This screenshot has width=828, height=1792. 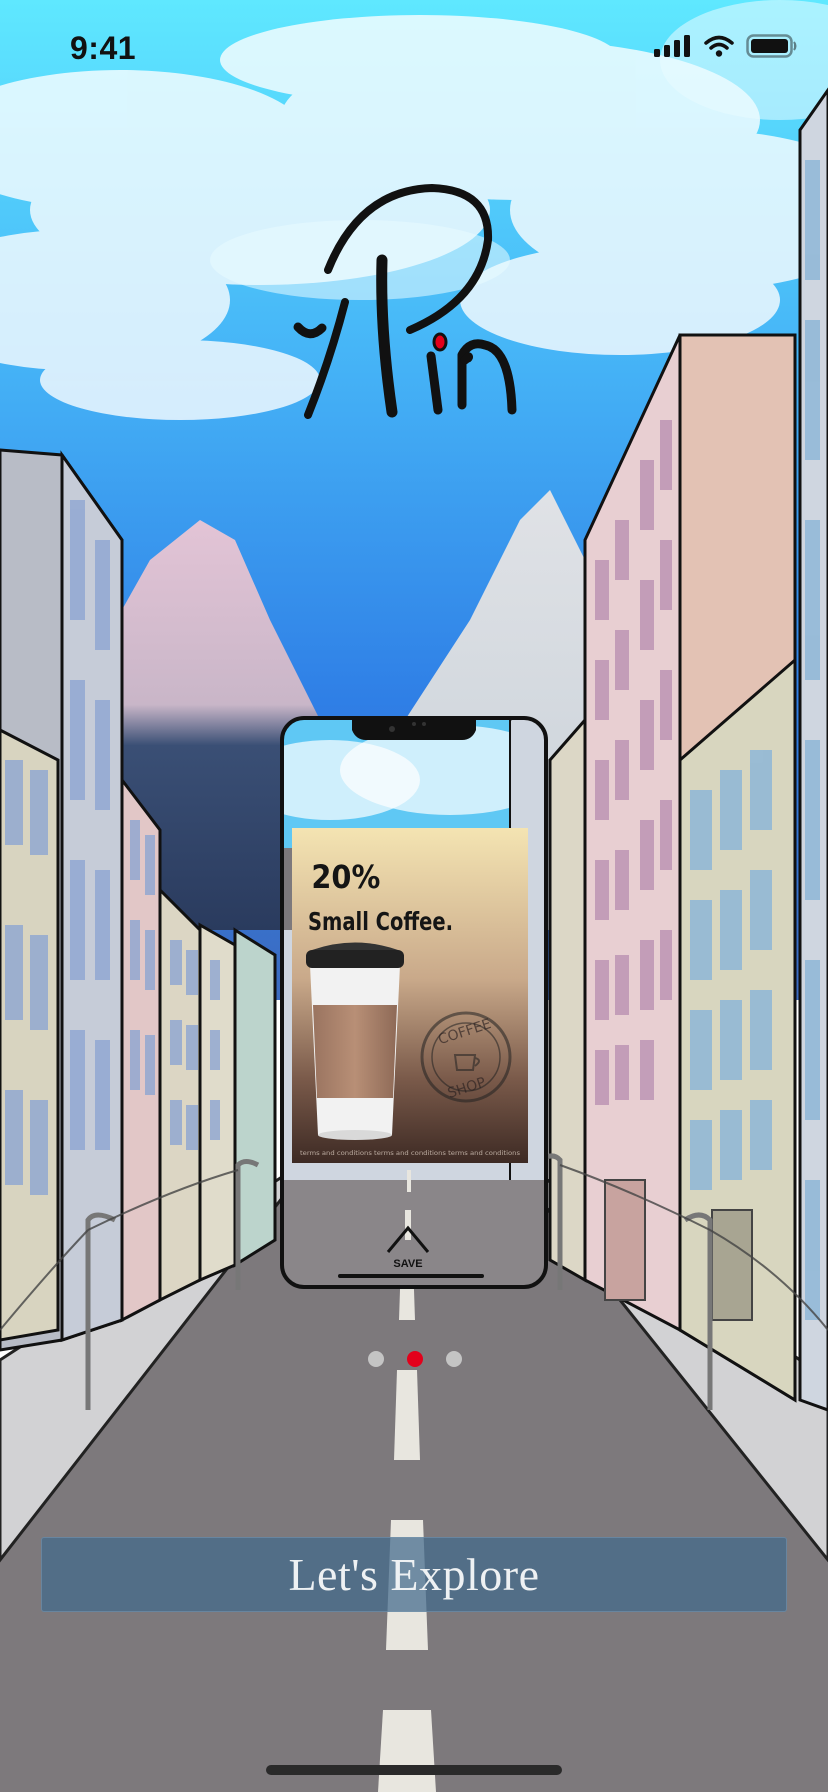 I want to click on ad-product-name: Small Coffee., so click(x=380, y=921).